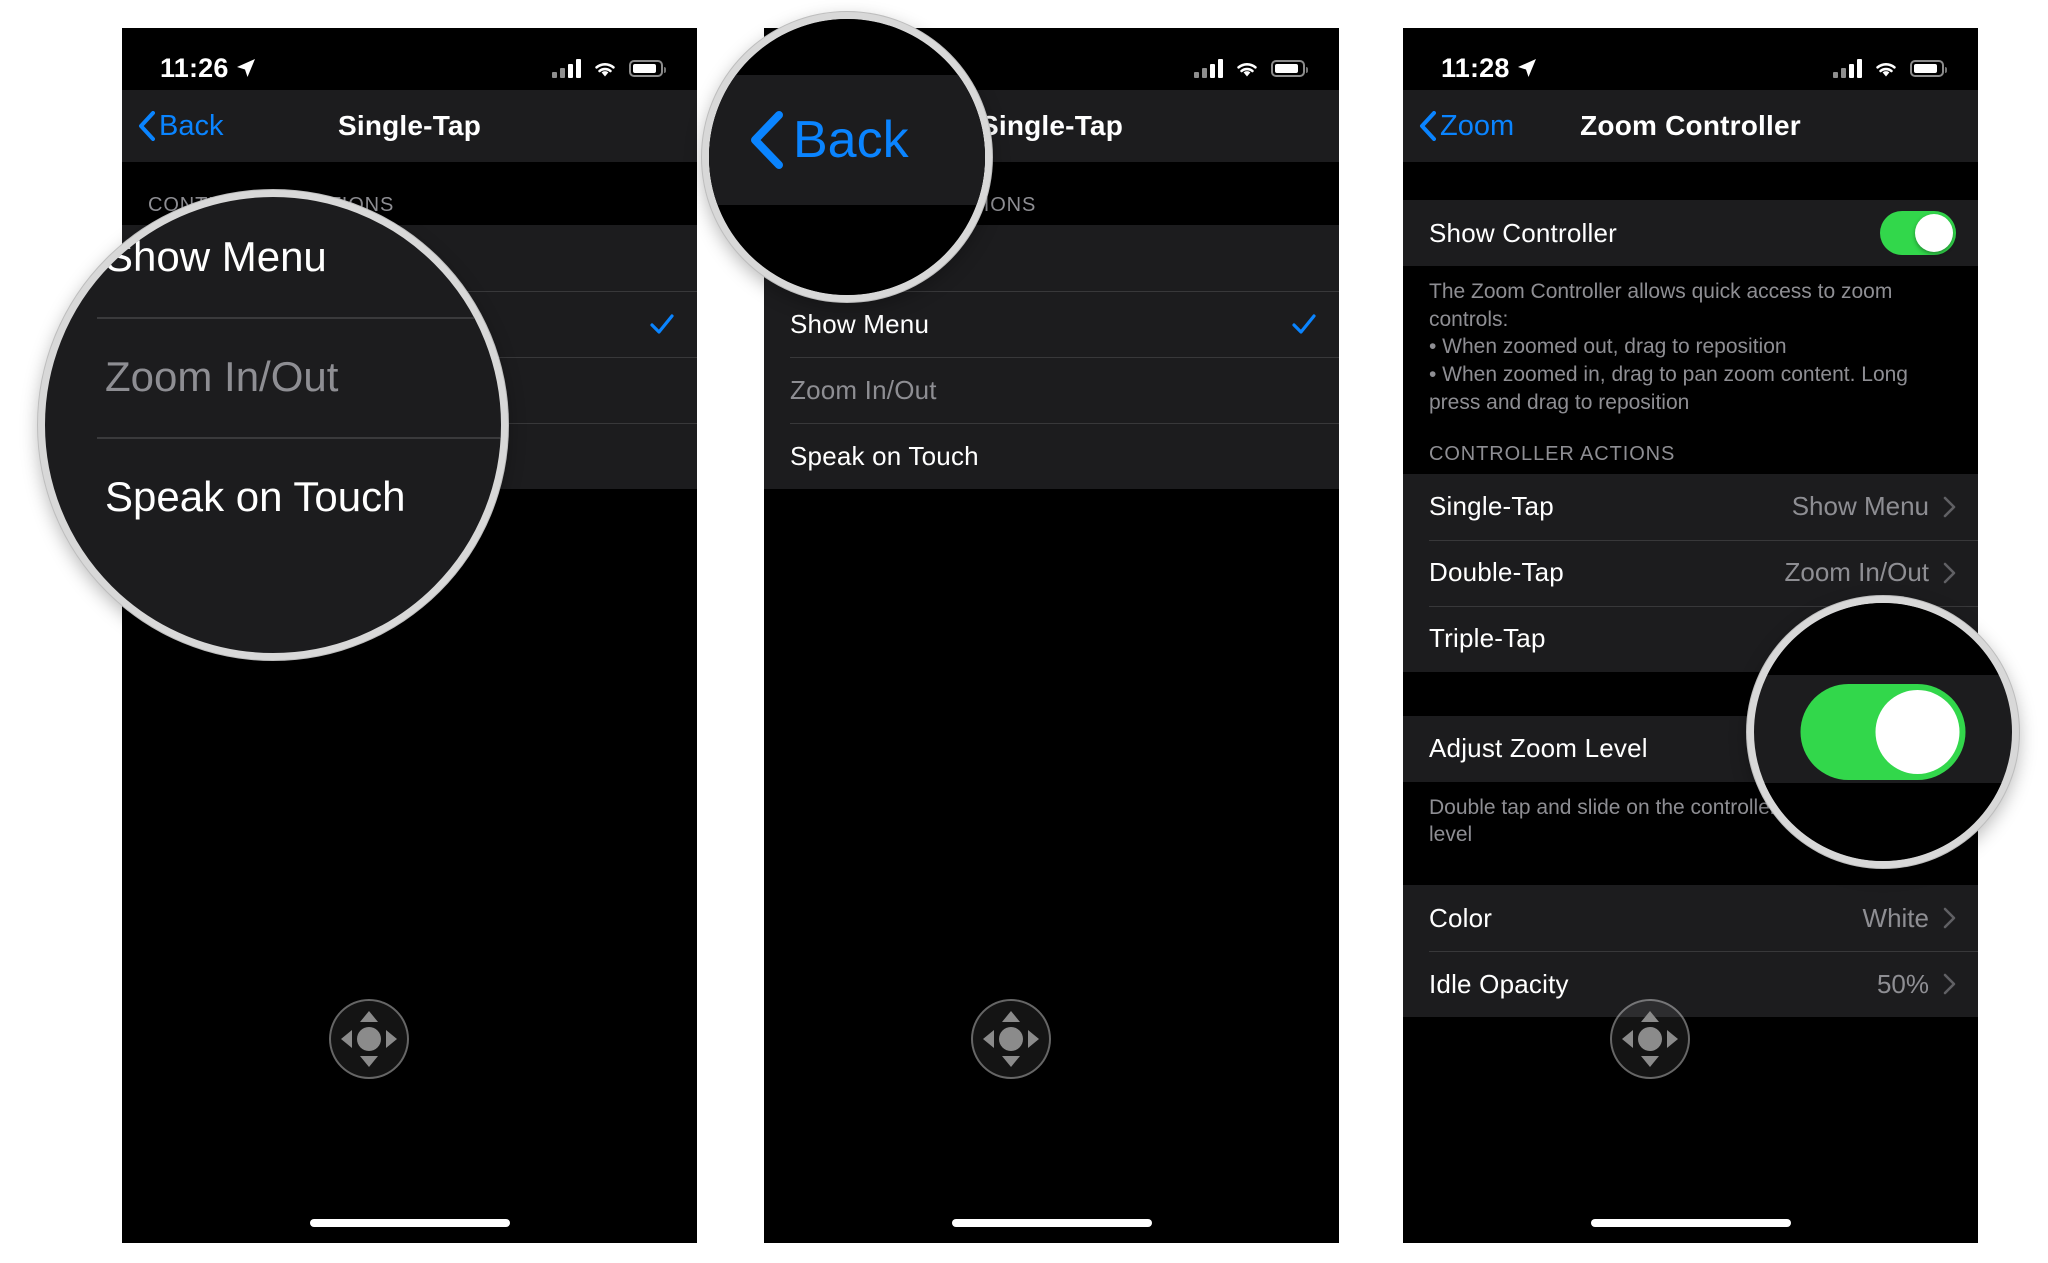 The width and height of the screenshot is (2048, 1263). What do you see at coordinates (1917, 732) in the screenshot?
I see `toggle-knob` at bounding box center [1917, 732].